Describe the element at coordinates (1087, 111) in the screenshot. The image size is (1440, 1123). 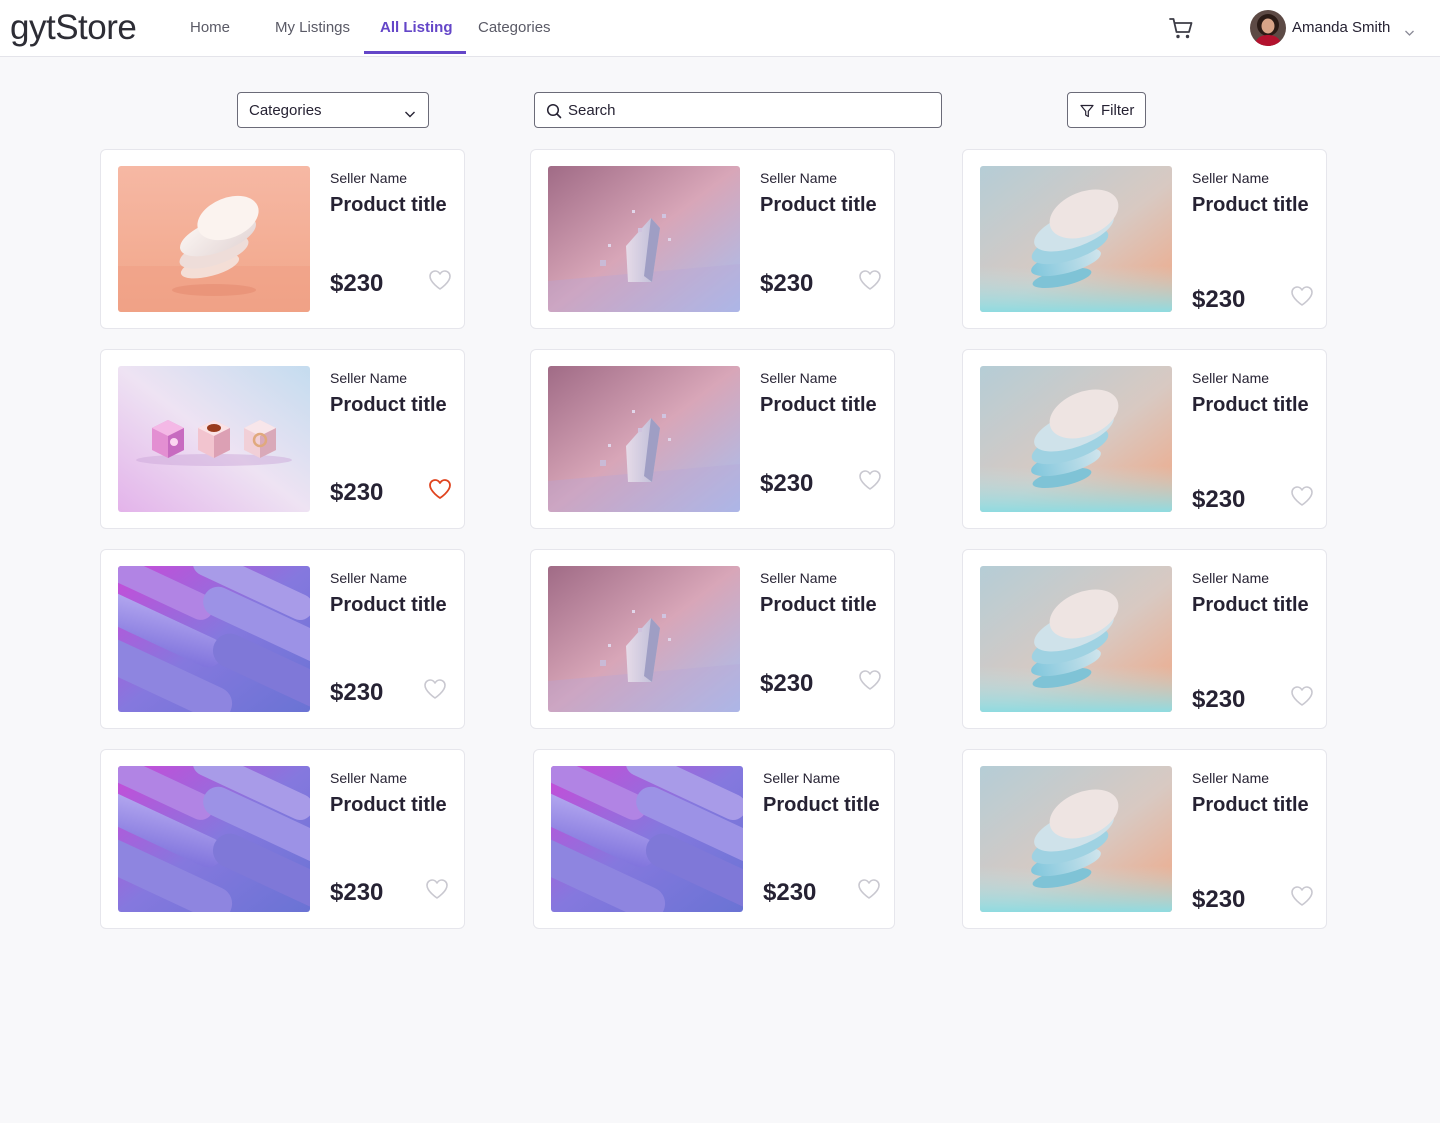
I see `funnel-icon` at that location.